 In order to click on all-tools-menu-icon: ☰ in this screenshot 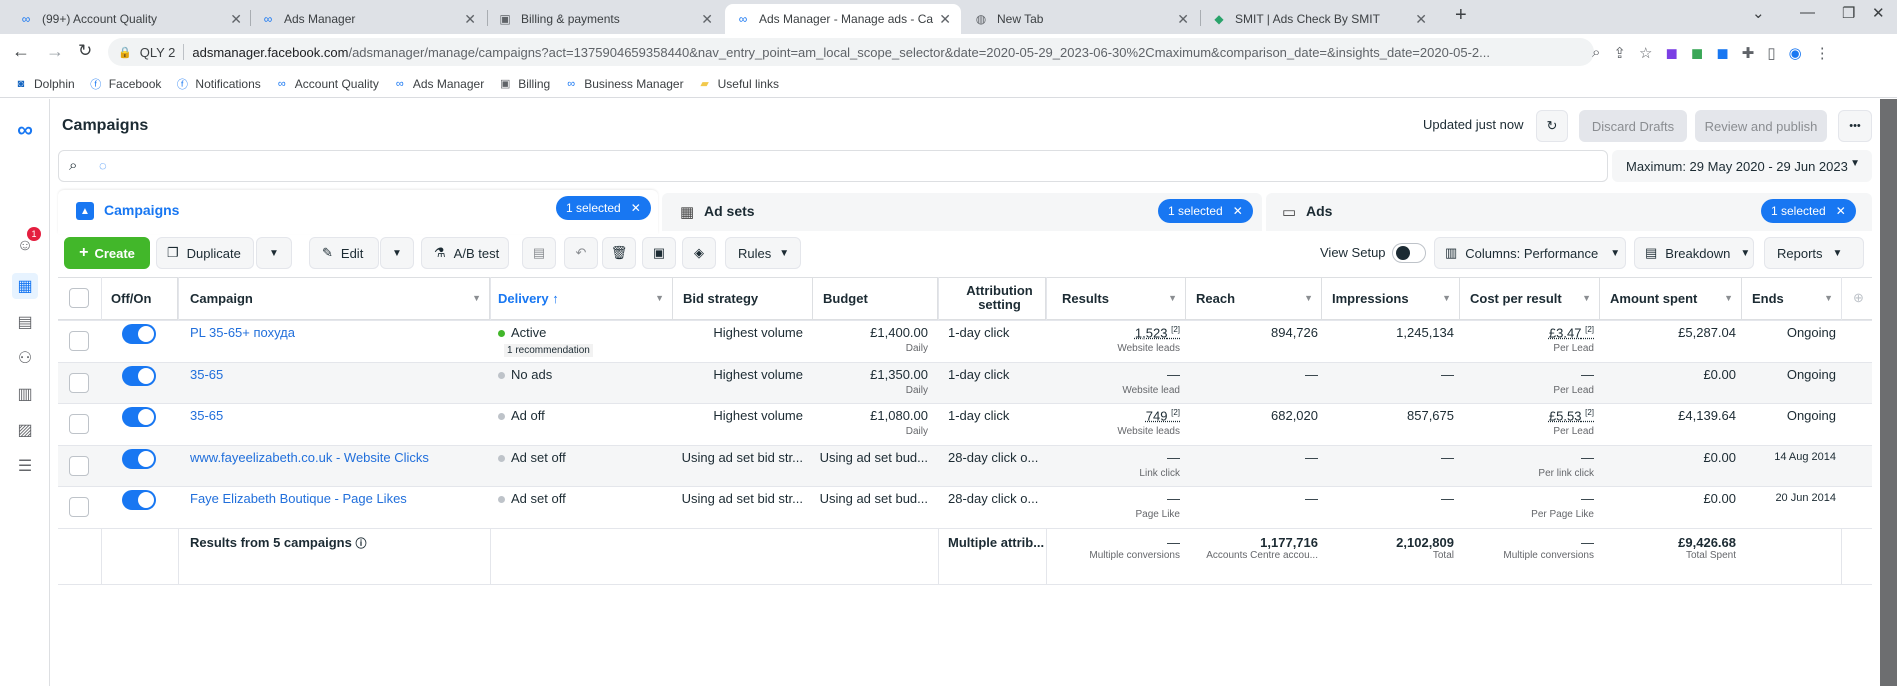, I will do `click(25, 466)`.